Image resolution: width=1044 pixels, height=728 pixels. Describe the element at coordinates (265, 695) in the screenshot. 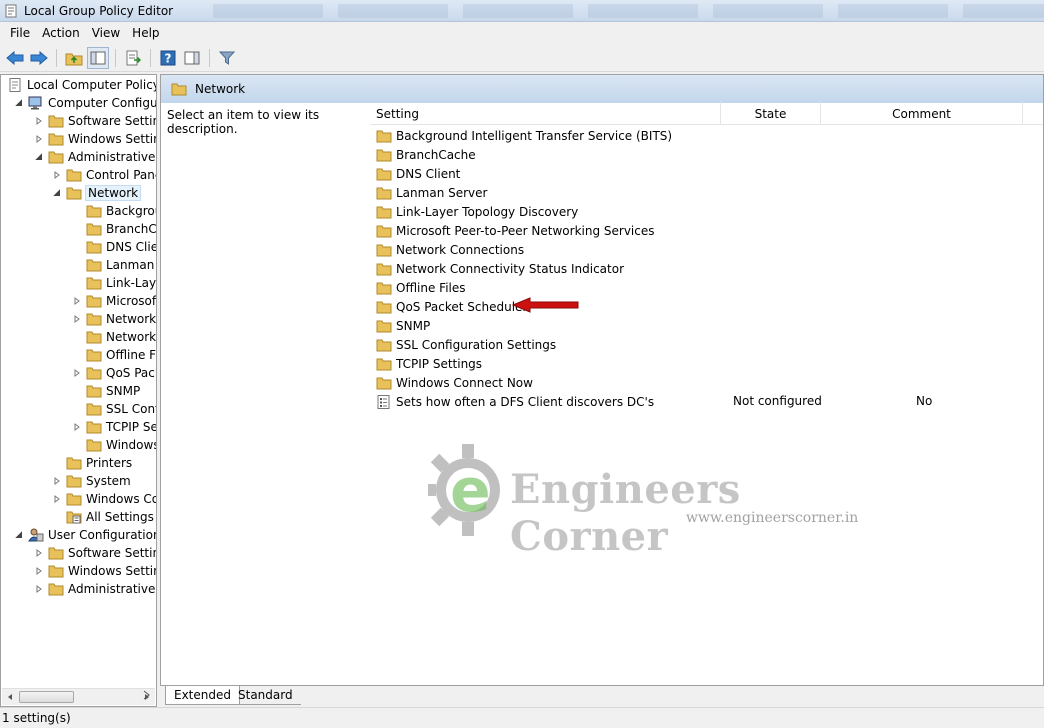

I see `tab-standard: Standard` at that location.